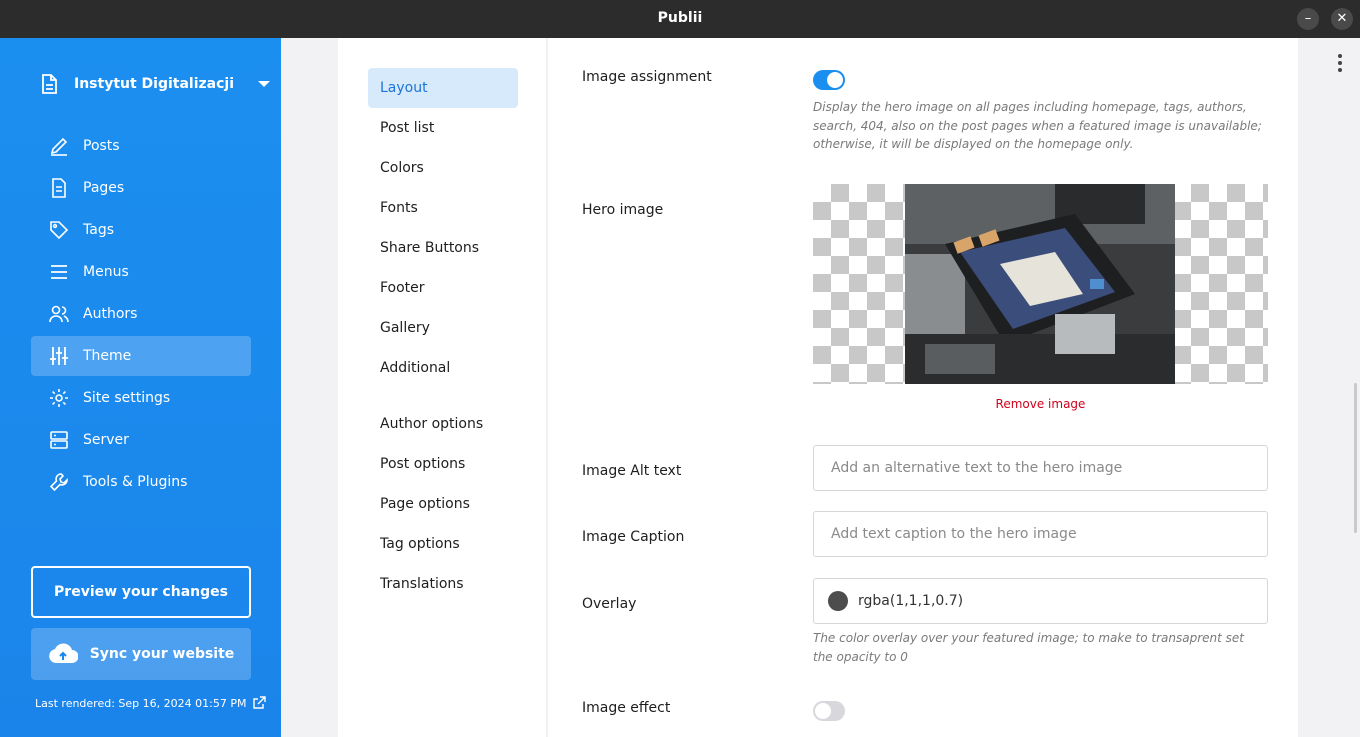 This screenshot has width=1360, height=737. What do you see at coordinates (443, 288) in the screenshot?
I see `subnav-footer: Footer` at bounding box center [443, 288].